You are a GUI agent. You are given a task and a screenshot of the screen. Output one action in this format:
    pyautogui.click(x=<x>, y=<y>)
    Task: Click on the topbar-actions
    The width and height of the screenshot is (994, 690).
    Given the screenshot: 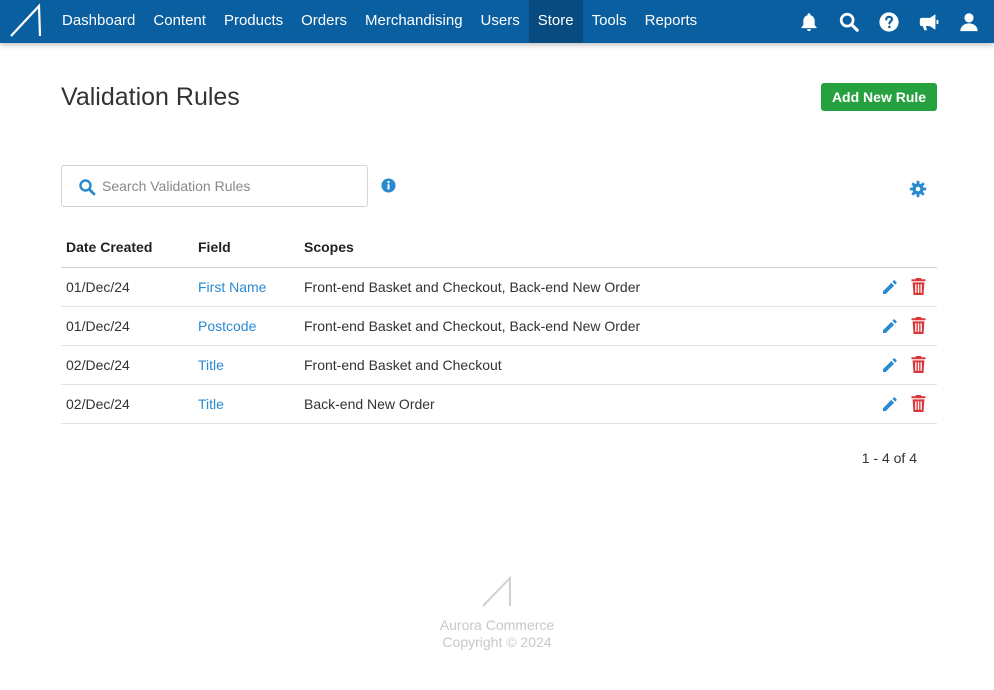 What is the action you would take?
    pyautogui.click(x=880, y=21)
    